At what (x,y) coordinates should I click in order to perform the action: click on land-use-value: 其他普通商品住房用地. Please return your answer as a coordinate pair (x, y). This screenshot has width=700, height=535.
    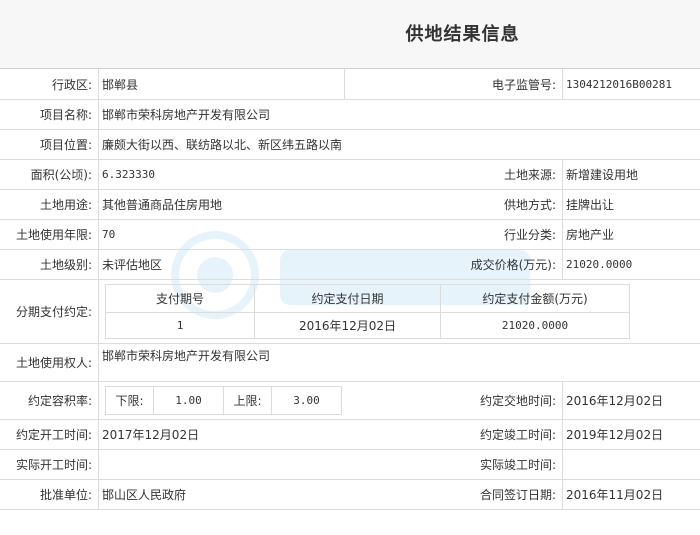
    Looking at the image, I should click on (162, 205).